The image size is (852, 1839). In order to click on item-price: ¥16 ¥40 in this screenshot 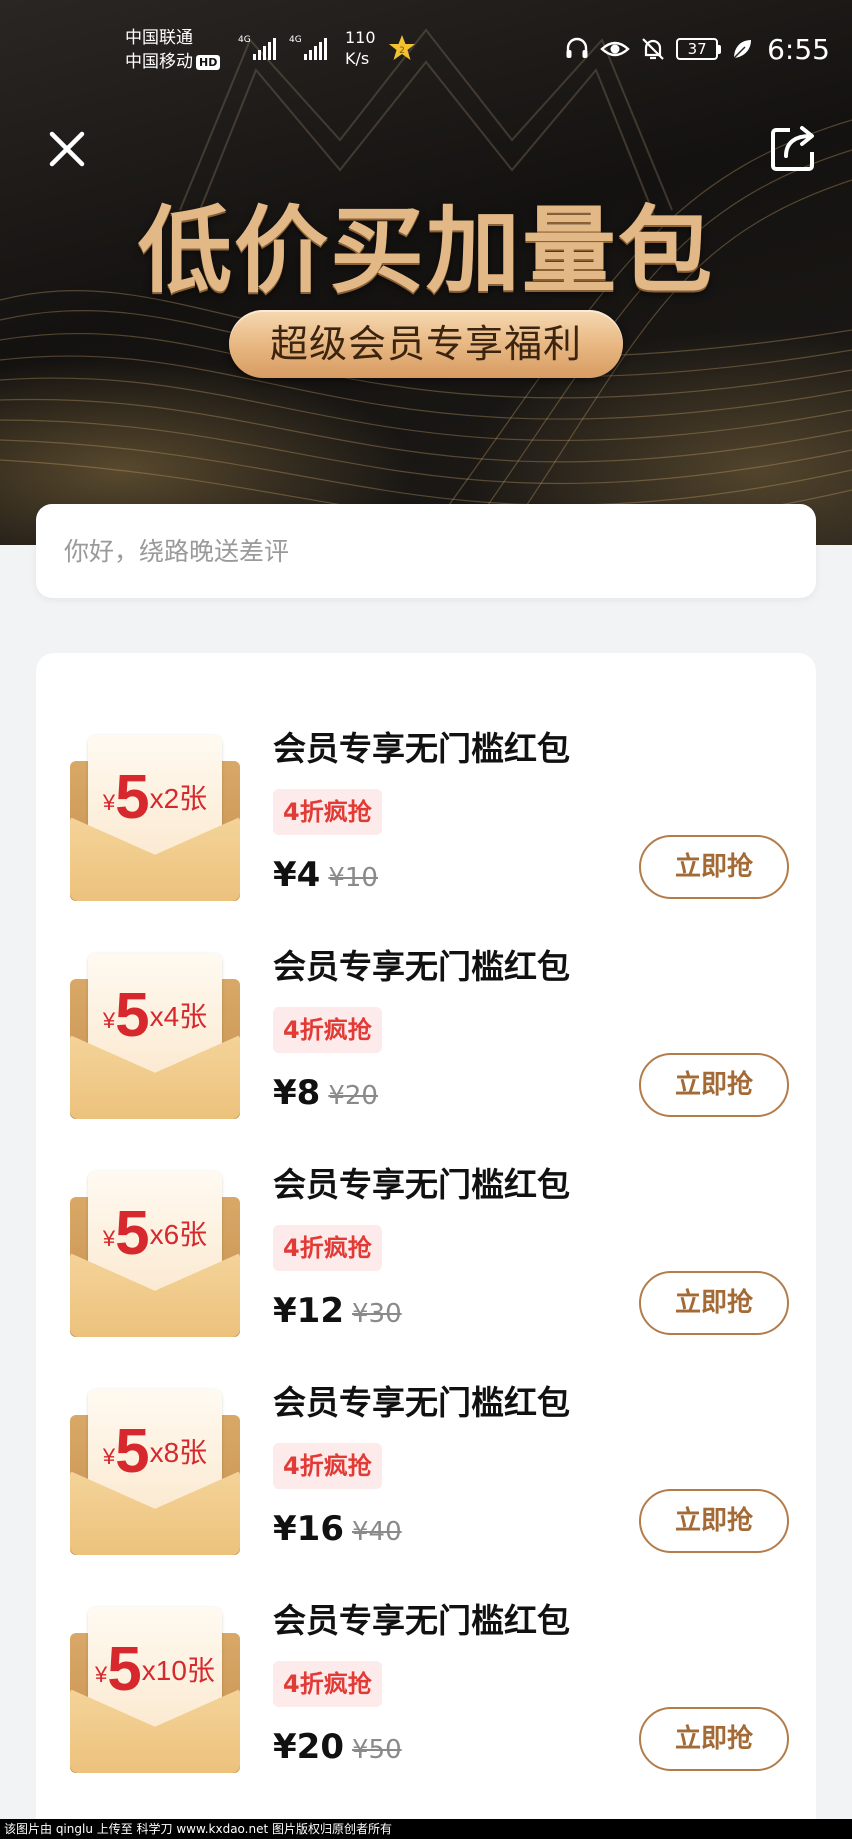, I will do `click(337, 1532)`.